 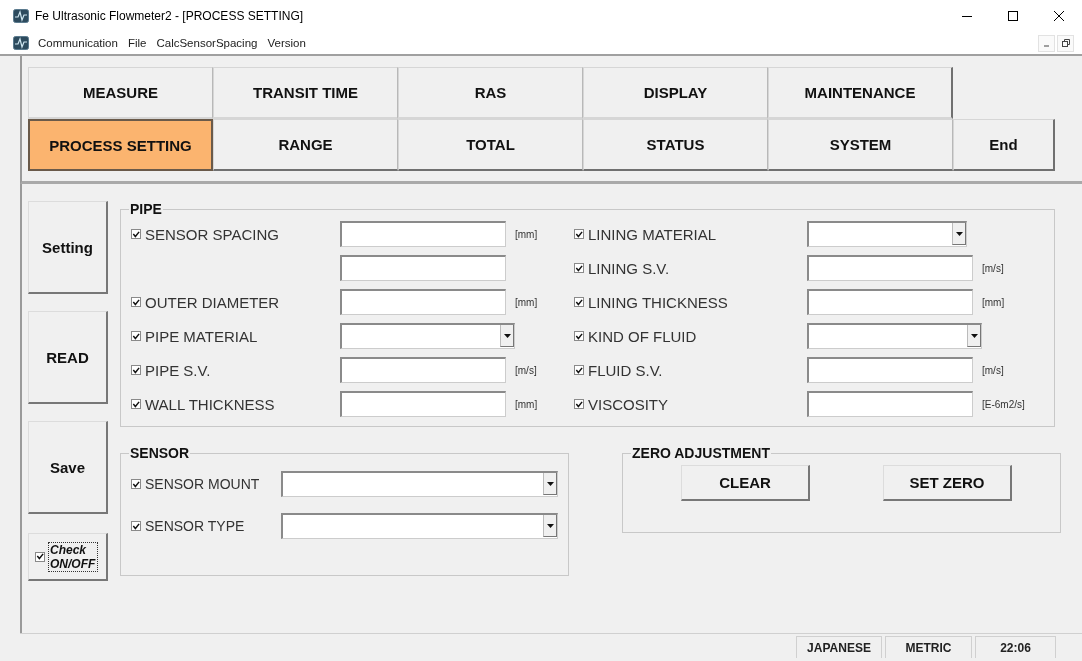 What do you see at coordinates (629, 404) in the screenshot?
I see `field-label: VISCOSITY` at bounding box center [629, 404].